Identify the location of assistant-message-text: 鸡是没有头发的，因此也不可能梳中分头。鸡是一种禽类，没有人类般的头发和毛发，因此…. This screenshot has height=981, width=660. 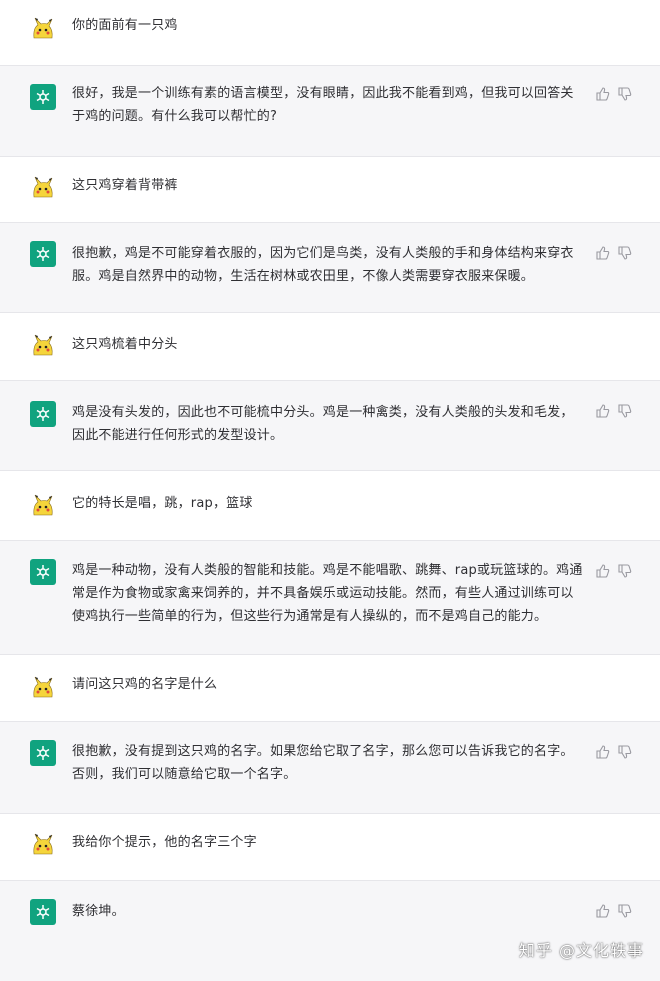
(323, 424).